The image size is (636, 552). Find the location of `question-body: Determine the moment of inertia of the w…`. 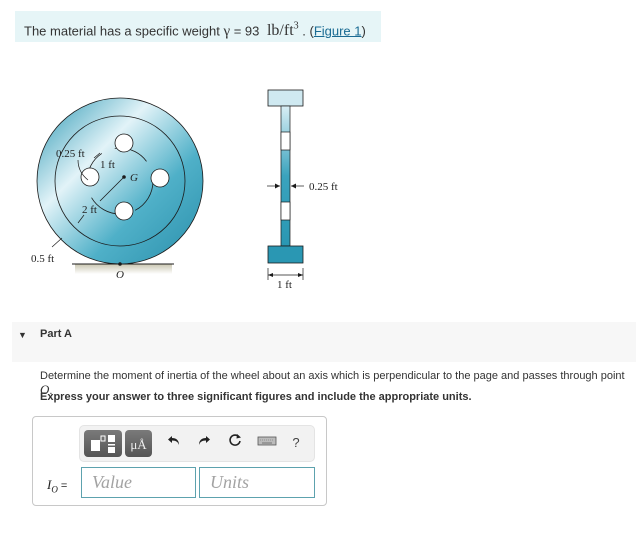

question-body: Determine the moment of inertia of the w… is located at coordinates (332, 376).